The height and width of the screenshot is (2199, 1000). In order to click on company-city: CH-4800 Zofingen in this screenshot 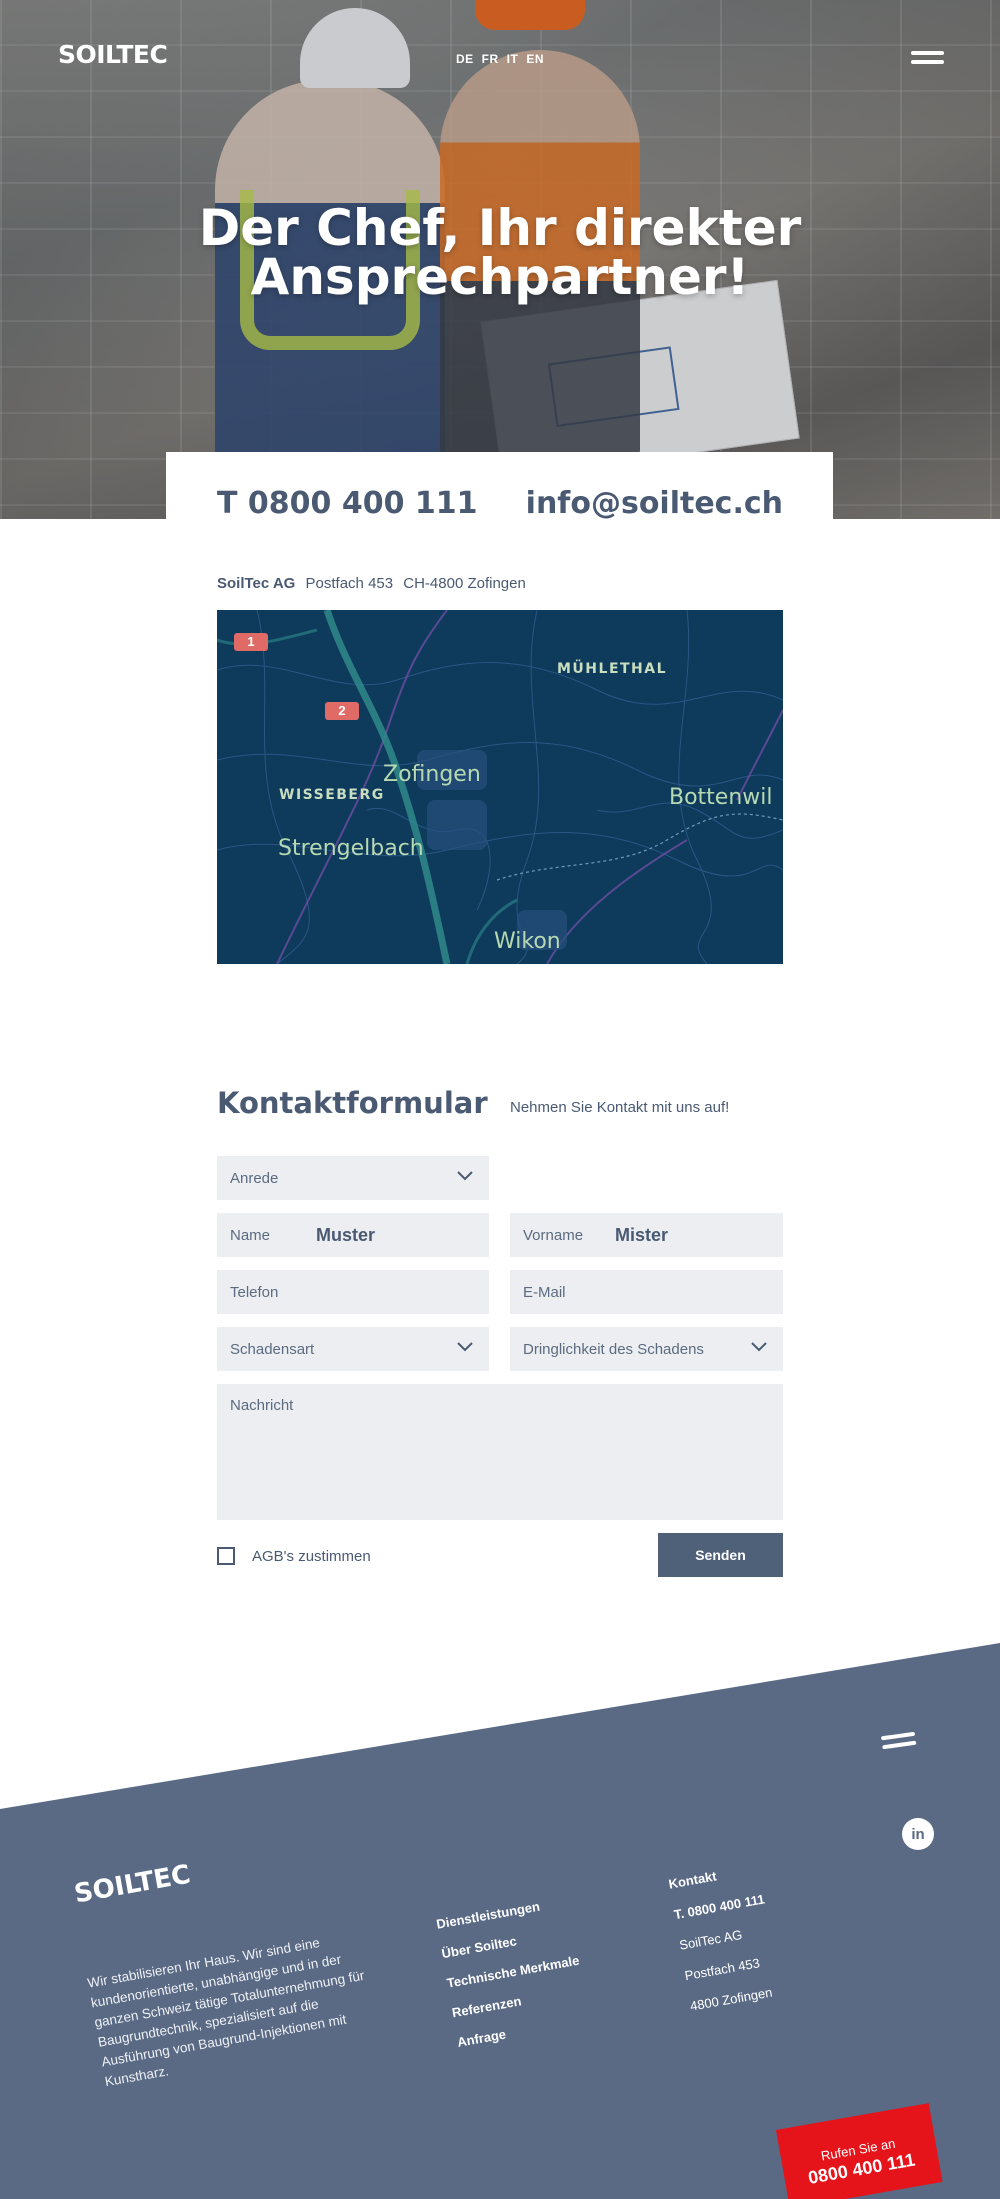, I will do `click(464, 583)`.